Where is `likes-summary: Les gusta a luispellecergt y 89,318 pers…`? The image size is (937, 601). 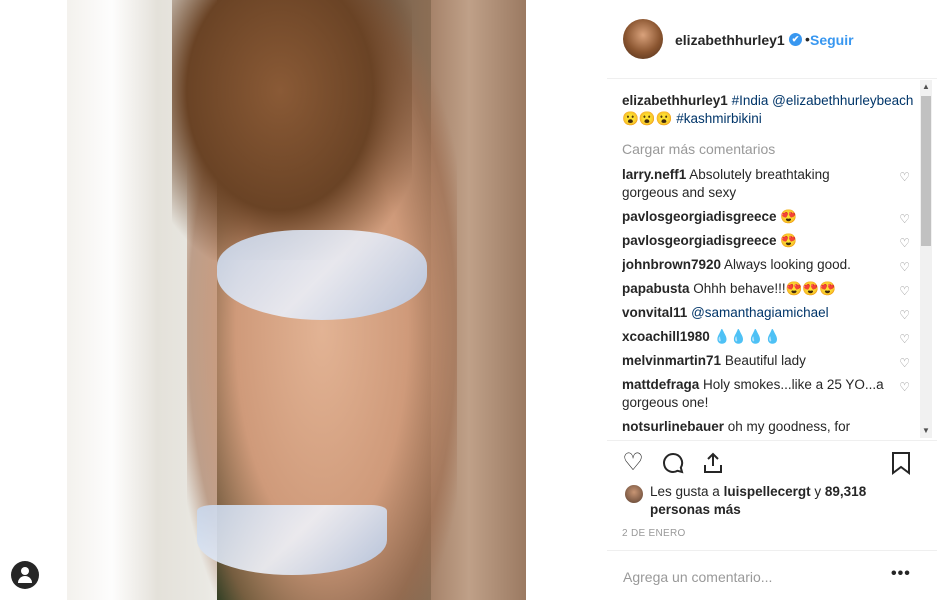
likes-summary: Les gusta a luispellecergt y 89,318 pers… is located at coordinates (770, 501).